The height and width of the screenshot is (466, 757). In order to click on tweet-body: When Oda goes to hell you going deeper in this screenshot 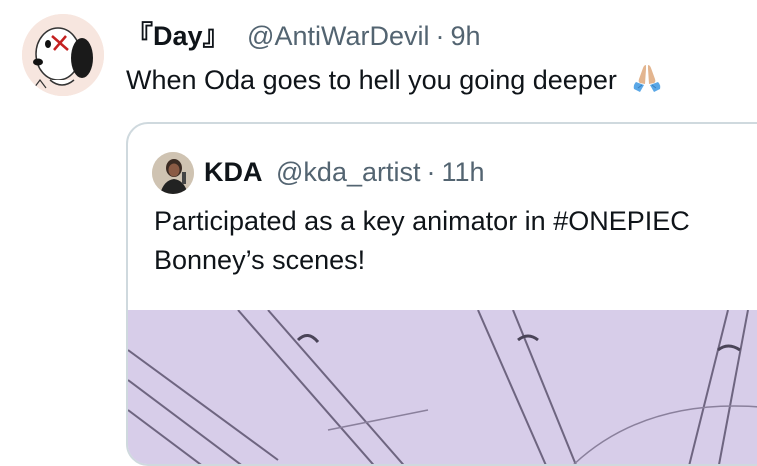, I will do `click(371, 80)`.